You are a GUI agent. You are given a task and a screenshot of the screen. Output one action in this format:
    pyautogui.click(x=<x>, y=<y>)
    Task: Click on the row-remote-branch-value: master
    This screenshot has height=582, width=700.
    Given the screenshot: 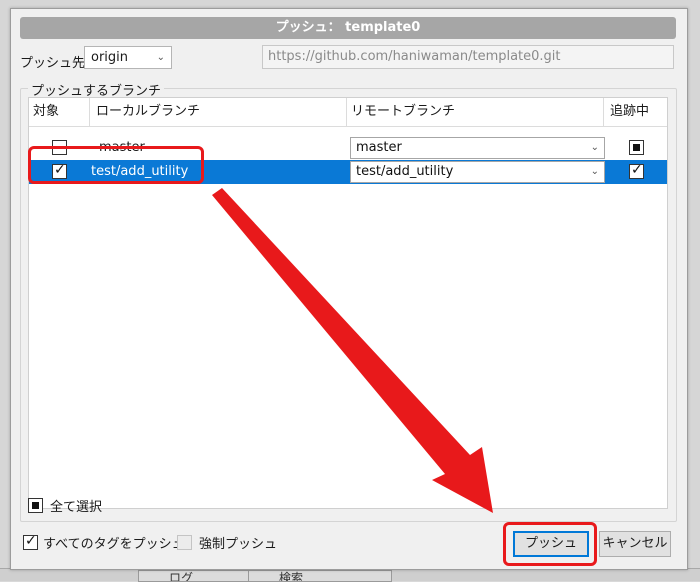 What is the action you would take?
    pyautogui.click(x=379, y=147)
    